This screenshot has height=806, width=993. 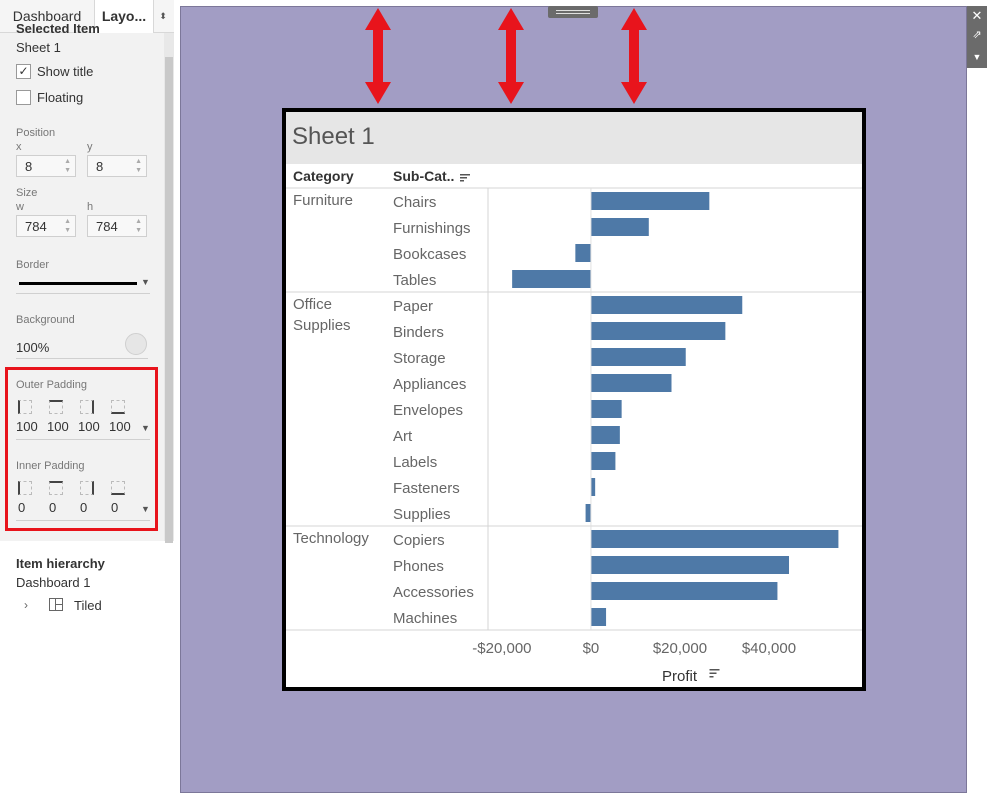 I want to click on tab-overflow-toggle: ⬍, so click(x=163, y=16).